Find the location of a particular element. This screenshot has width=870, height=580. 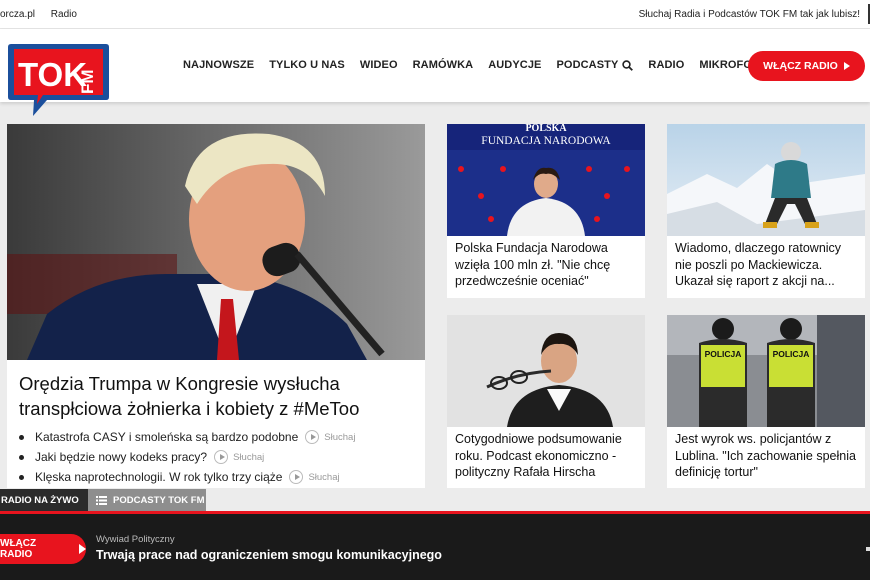

nav-ramowka: RAMÓWKA is located at coordinates (443, 65).